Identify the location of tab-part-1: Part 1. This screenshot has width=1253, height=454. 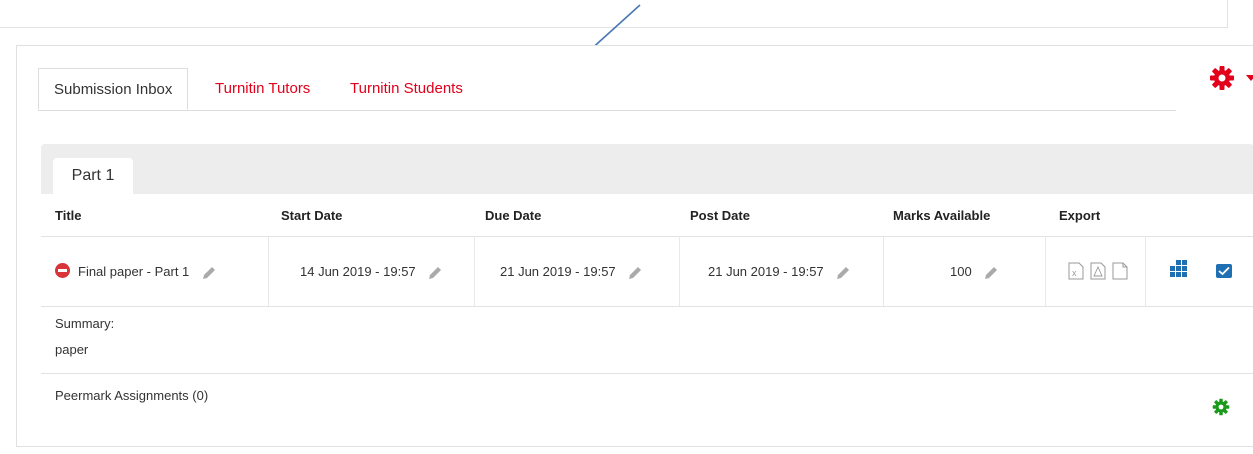
(93, 176).